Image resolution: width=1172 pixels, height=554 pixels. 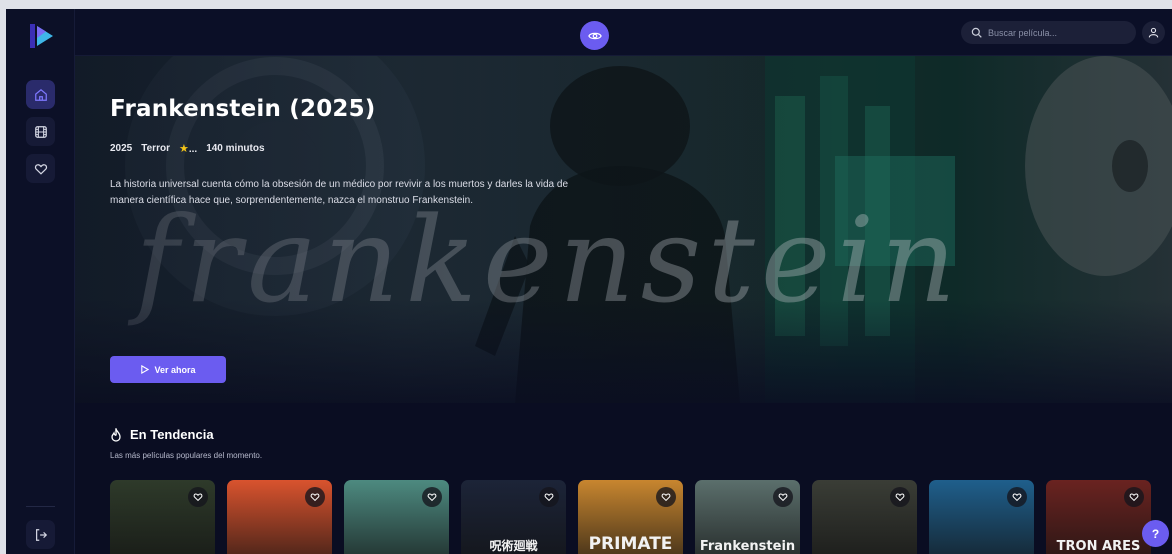 I want to click on hero-meta: 2025 Terror ★... 140 minutos, so click(x=187, y=148).